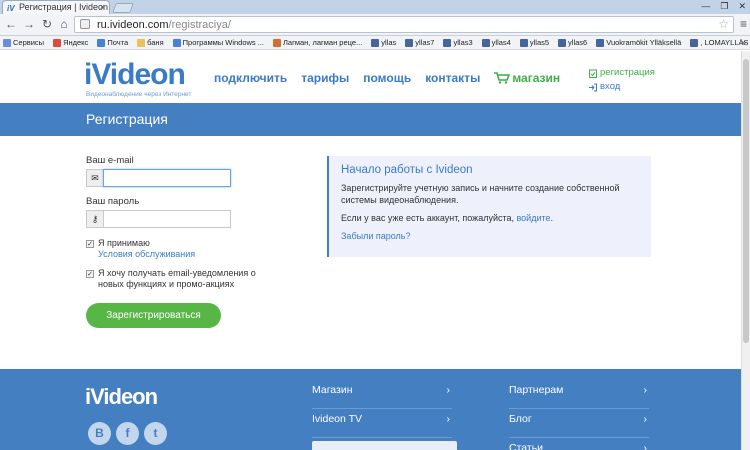  Describe the element at coordinates (99, 433) in the screenshot. I see `vk-icon: В` at that location.